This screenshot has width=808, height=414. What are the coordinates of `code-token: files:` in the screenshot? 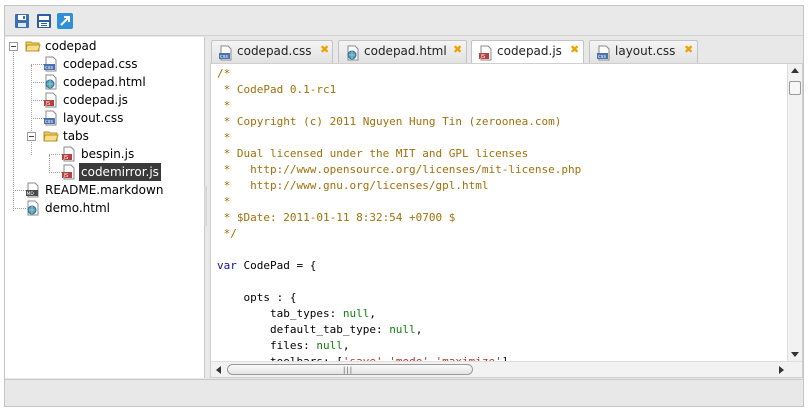 It's located at (267, 345).